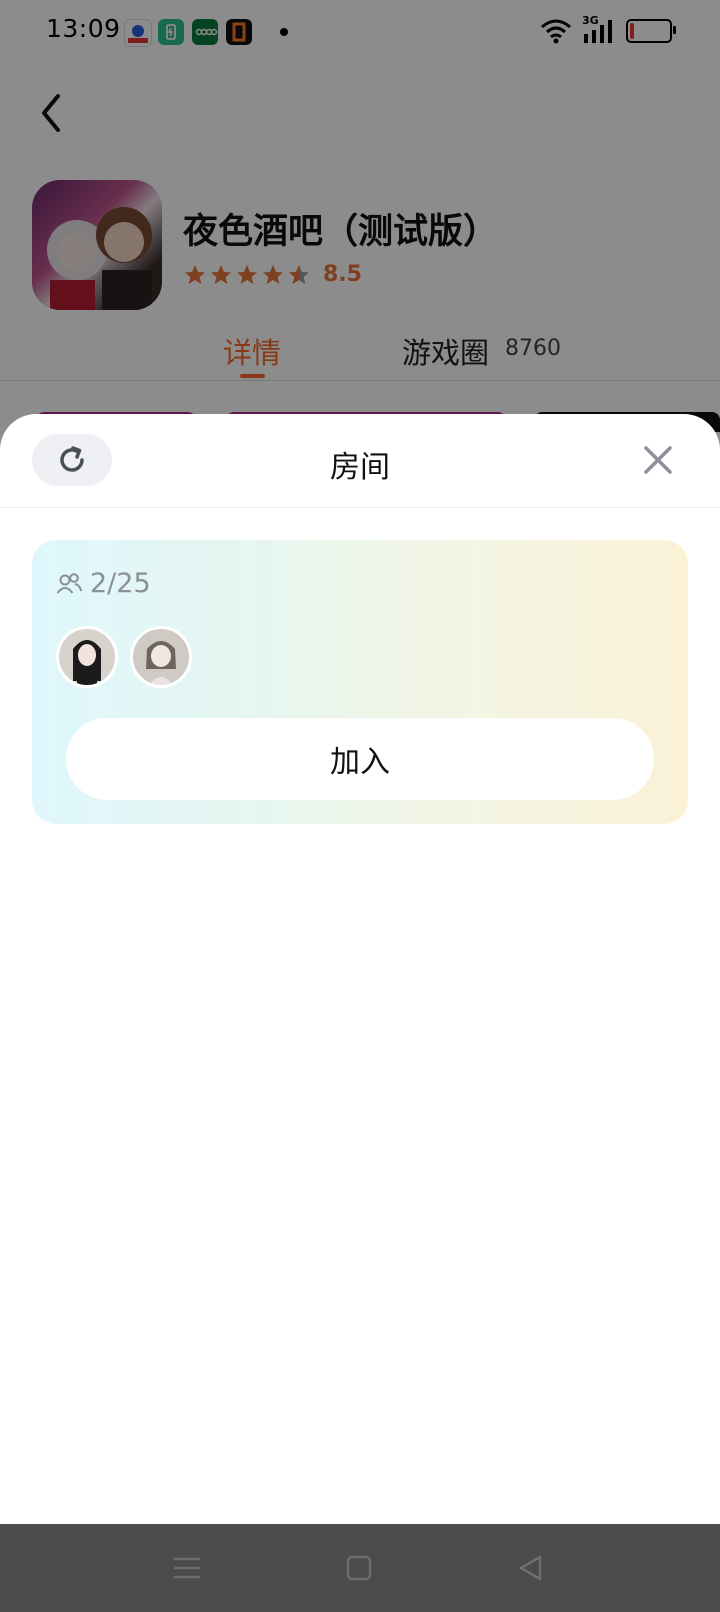  Describe the element at coordinates (360, 759) in the screenshot. I see `join-button: 加入` at that location.